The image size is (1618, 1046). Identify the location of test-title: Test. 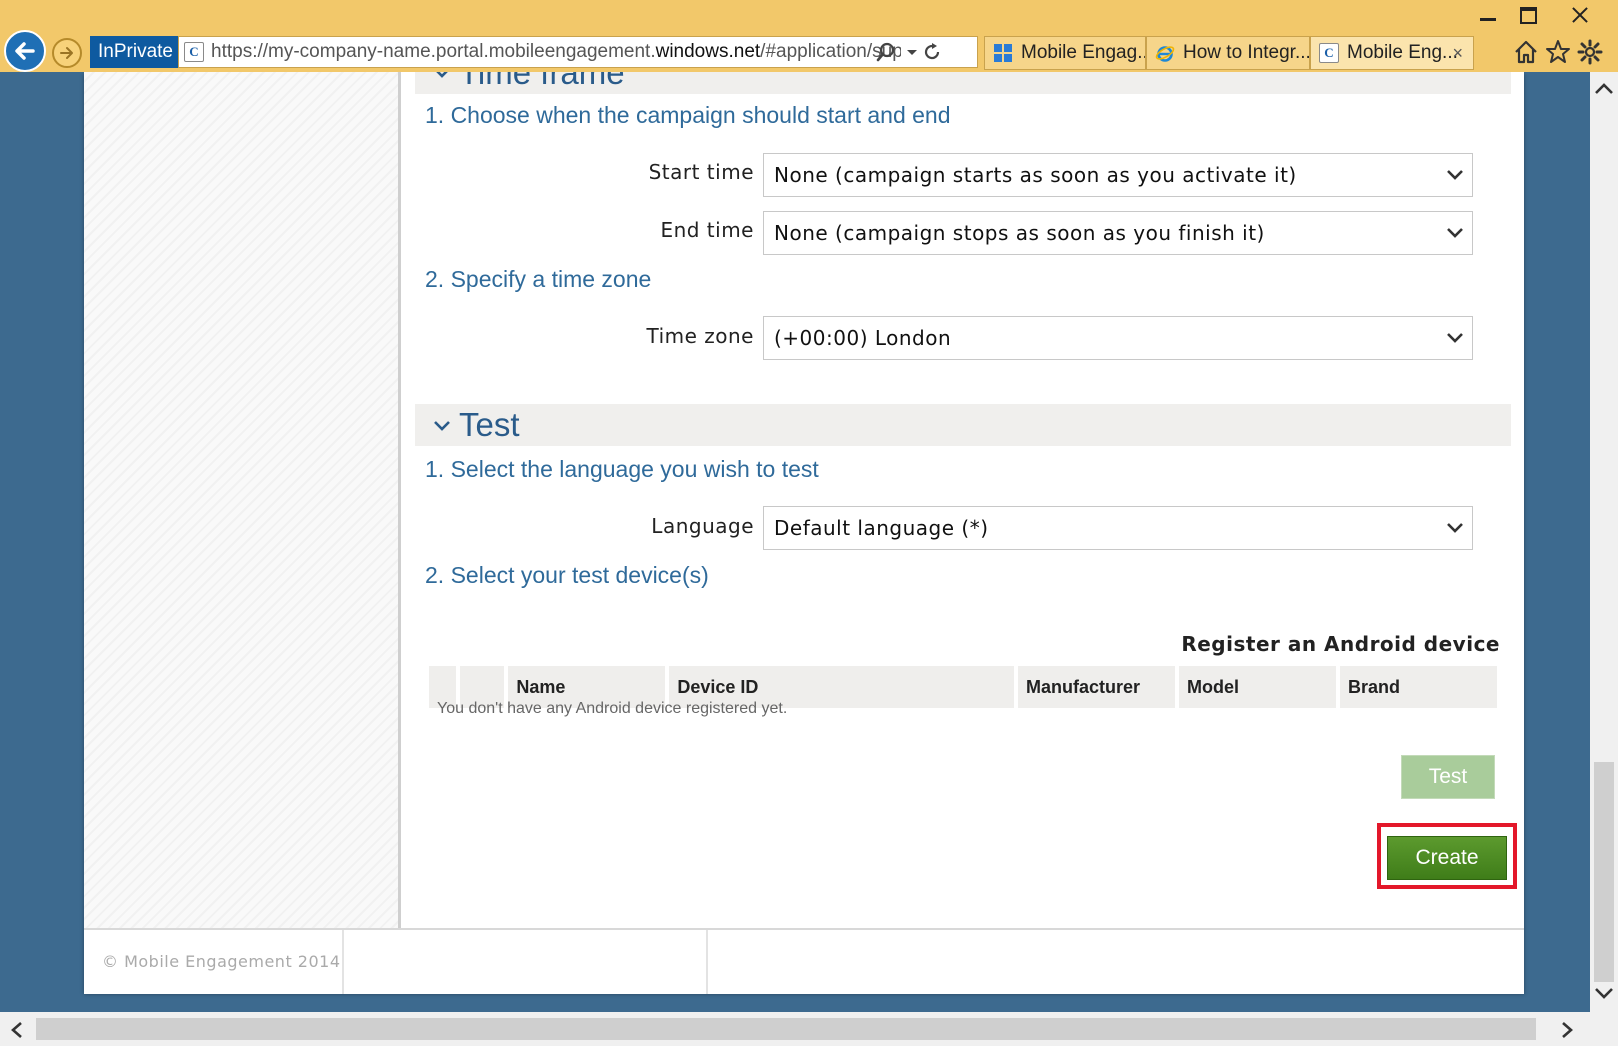
(489, 424).